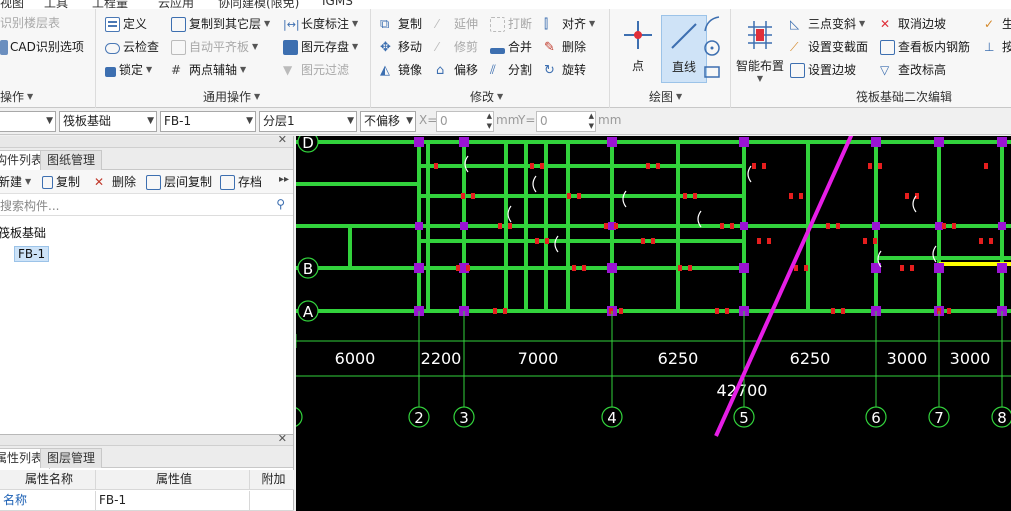  Describe the element at coordinates (308, 121) in the screenshot. I see `layer-select: 分层1 ▼` at that location.